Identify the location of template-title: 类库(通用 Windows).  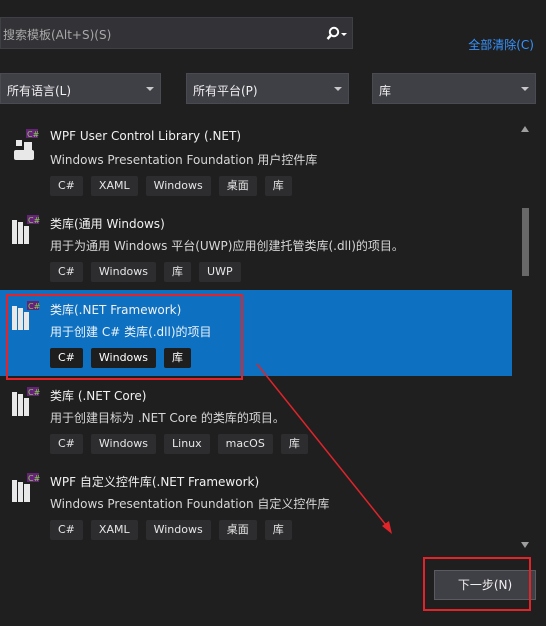
(107, 224).